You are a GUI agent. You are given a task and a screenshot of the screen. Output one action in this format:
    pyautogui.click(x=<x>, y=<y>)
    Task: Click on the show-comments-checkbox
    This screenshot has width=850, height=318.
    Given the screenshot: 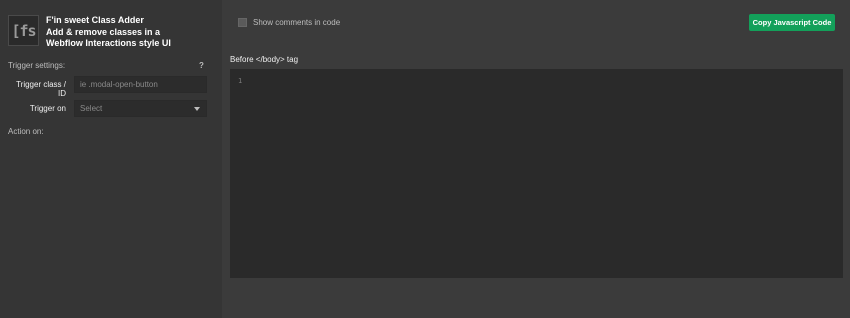 What is the action you would take?
    pyautogui.click(x=242, y=22)
    